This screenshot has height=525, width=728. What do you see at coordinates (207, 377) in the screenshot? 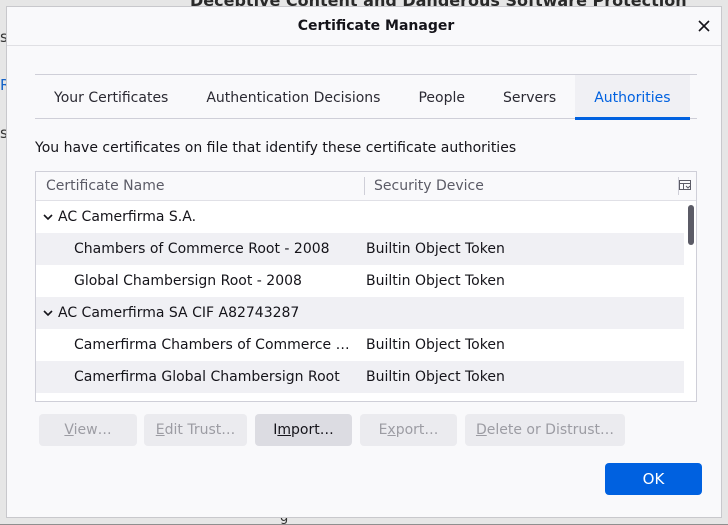
I see `certificate-name: Camerfirma Global Chambersign Root` at bounding box center [207, 377].